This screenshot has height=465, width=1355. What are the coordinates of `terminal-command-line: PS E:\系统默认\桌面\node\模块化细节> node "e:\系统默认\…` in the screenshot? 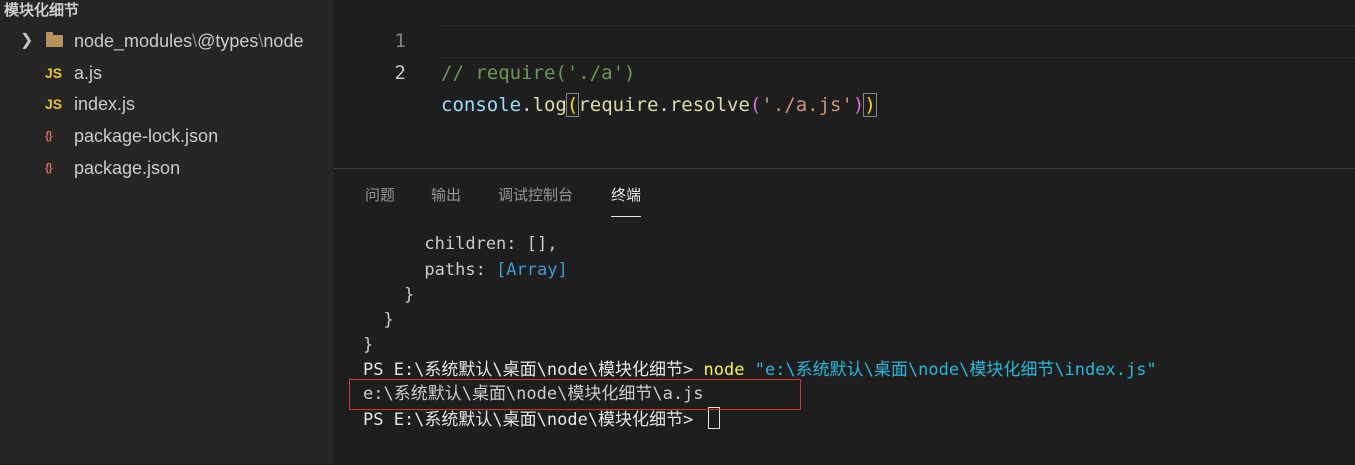 It's located at (760, 370).